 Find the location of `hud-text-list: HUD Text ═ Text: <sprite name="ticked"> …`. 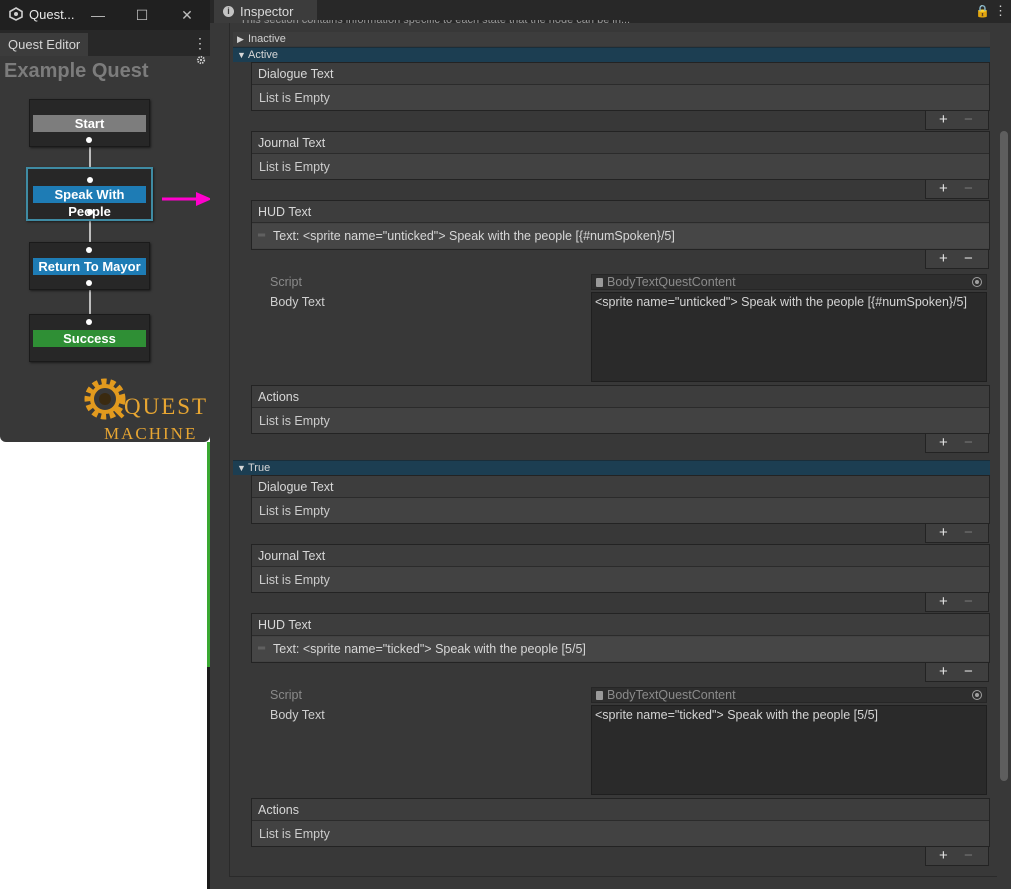

hud-text-list: HUD Text ═ Text: <sprite name="ticked"> … is located at coordinates (620, 638).